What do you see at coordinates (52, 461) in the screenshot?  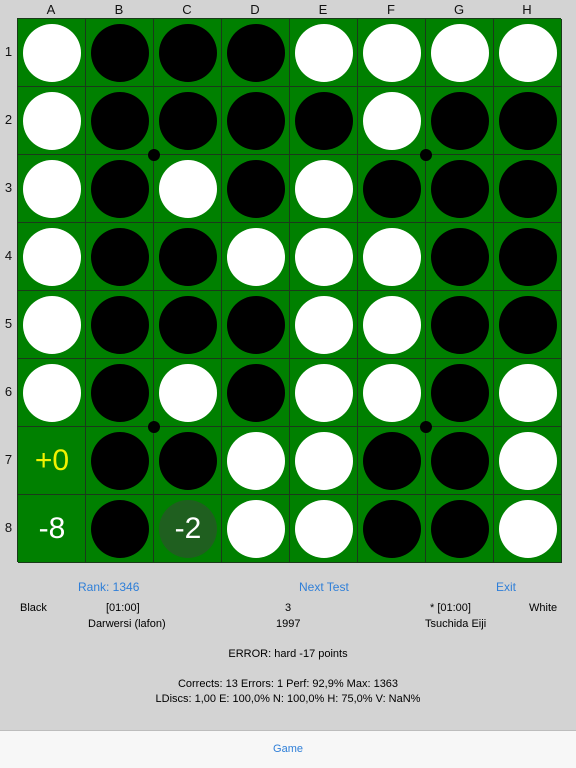 I see `board-cell-a7: +0` at bounding box center [52, 461].